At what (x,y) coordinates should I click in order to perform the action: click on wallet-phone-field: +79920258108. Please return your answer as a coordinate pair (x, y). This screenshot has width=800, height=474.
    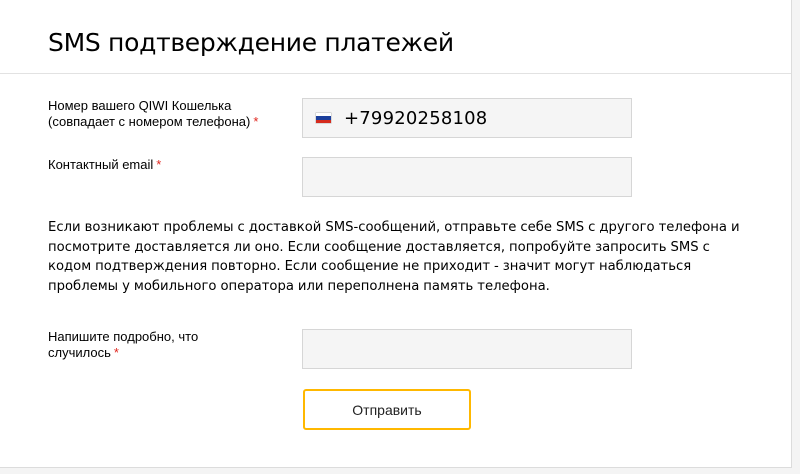
    Looking at the image, I should click on (467, 118).